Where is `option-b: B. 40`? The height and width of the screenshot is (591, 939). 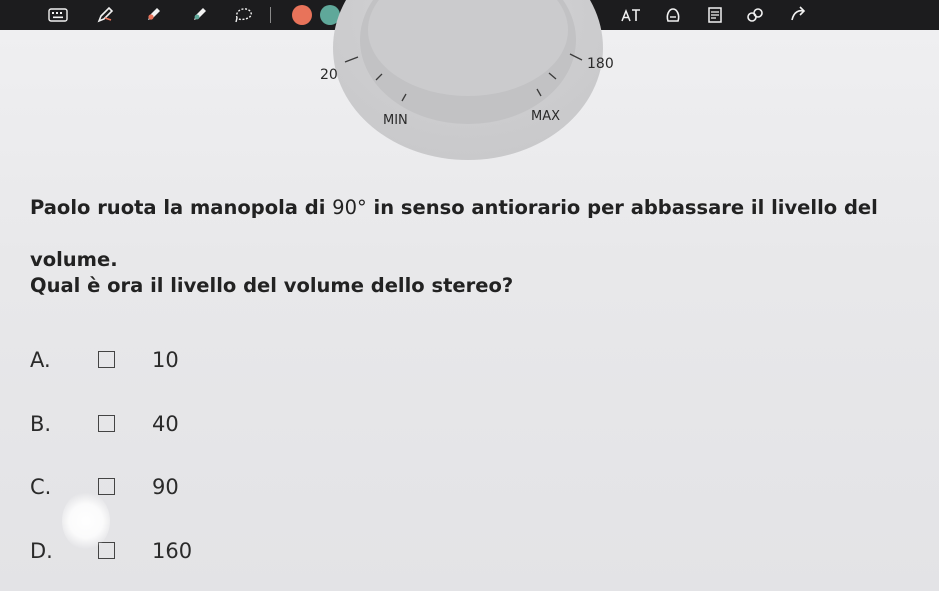 option-b: B. 40 is located at coordinates (180, 424).